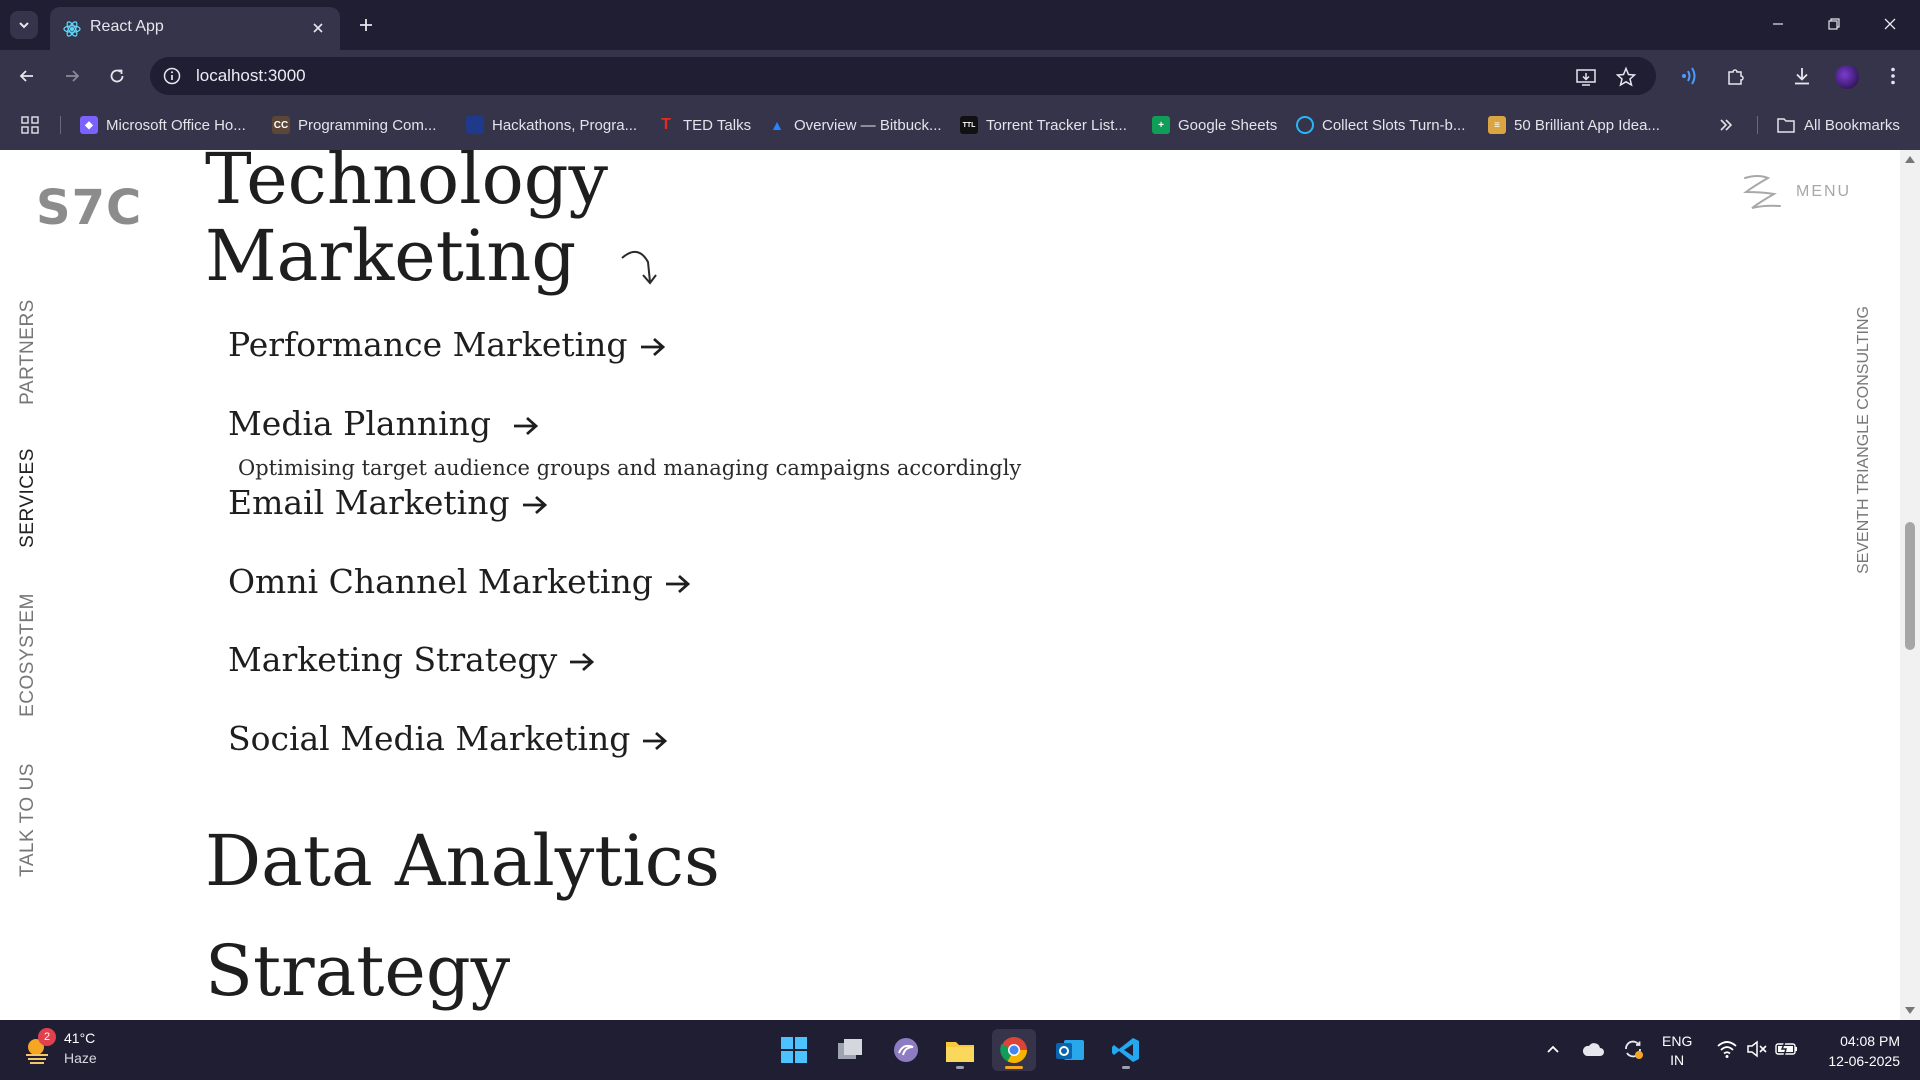 The height and width of the screenshot is (1080, 1920). What do you see at coordinates (1910, 159) in the screenshot?
I see `scroll-up-icon` at bounding box center [1910, 159].